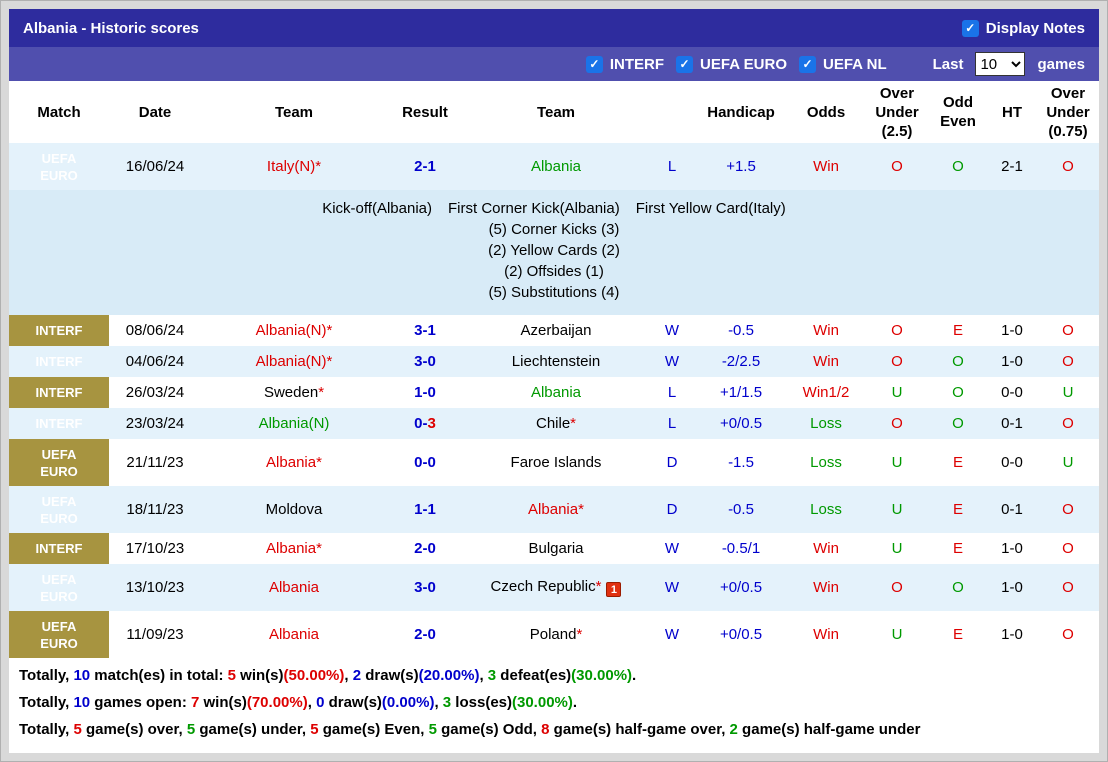  Describe the element at coordinates (155, 330) in the screenshot. I see `match-date: 08/06/24` at that location.